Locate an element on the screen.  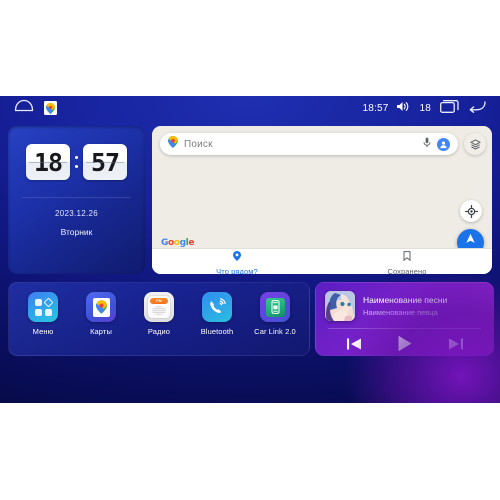
music-metadata: Наименование песни Наименование певца is located at coordinates (405, 306).